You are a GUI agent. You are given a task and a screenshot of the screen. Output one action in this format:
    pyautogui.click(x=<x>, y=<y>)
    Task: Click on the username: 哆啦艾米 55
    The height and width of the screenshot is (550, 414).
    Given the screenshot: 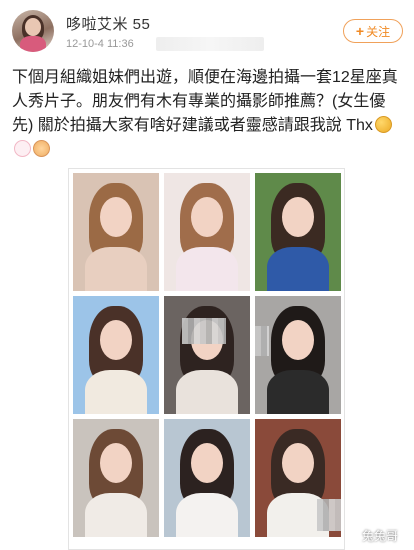 What is the action you would take?
    pyautogui.click(x=108, y=23)
    